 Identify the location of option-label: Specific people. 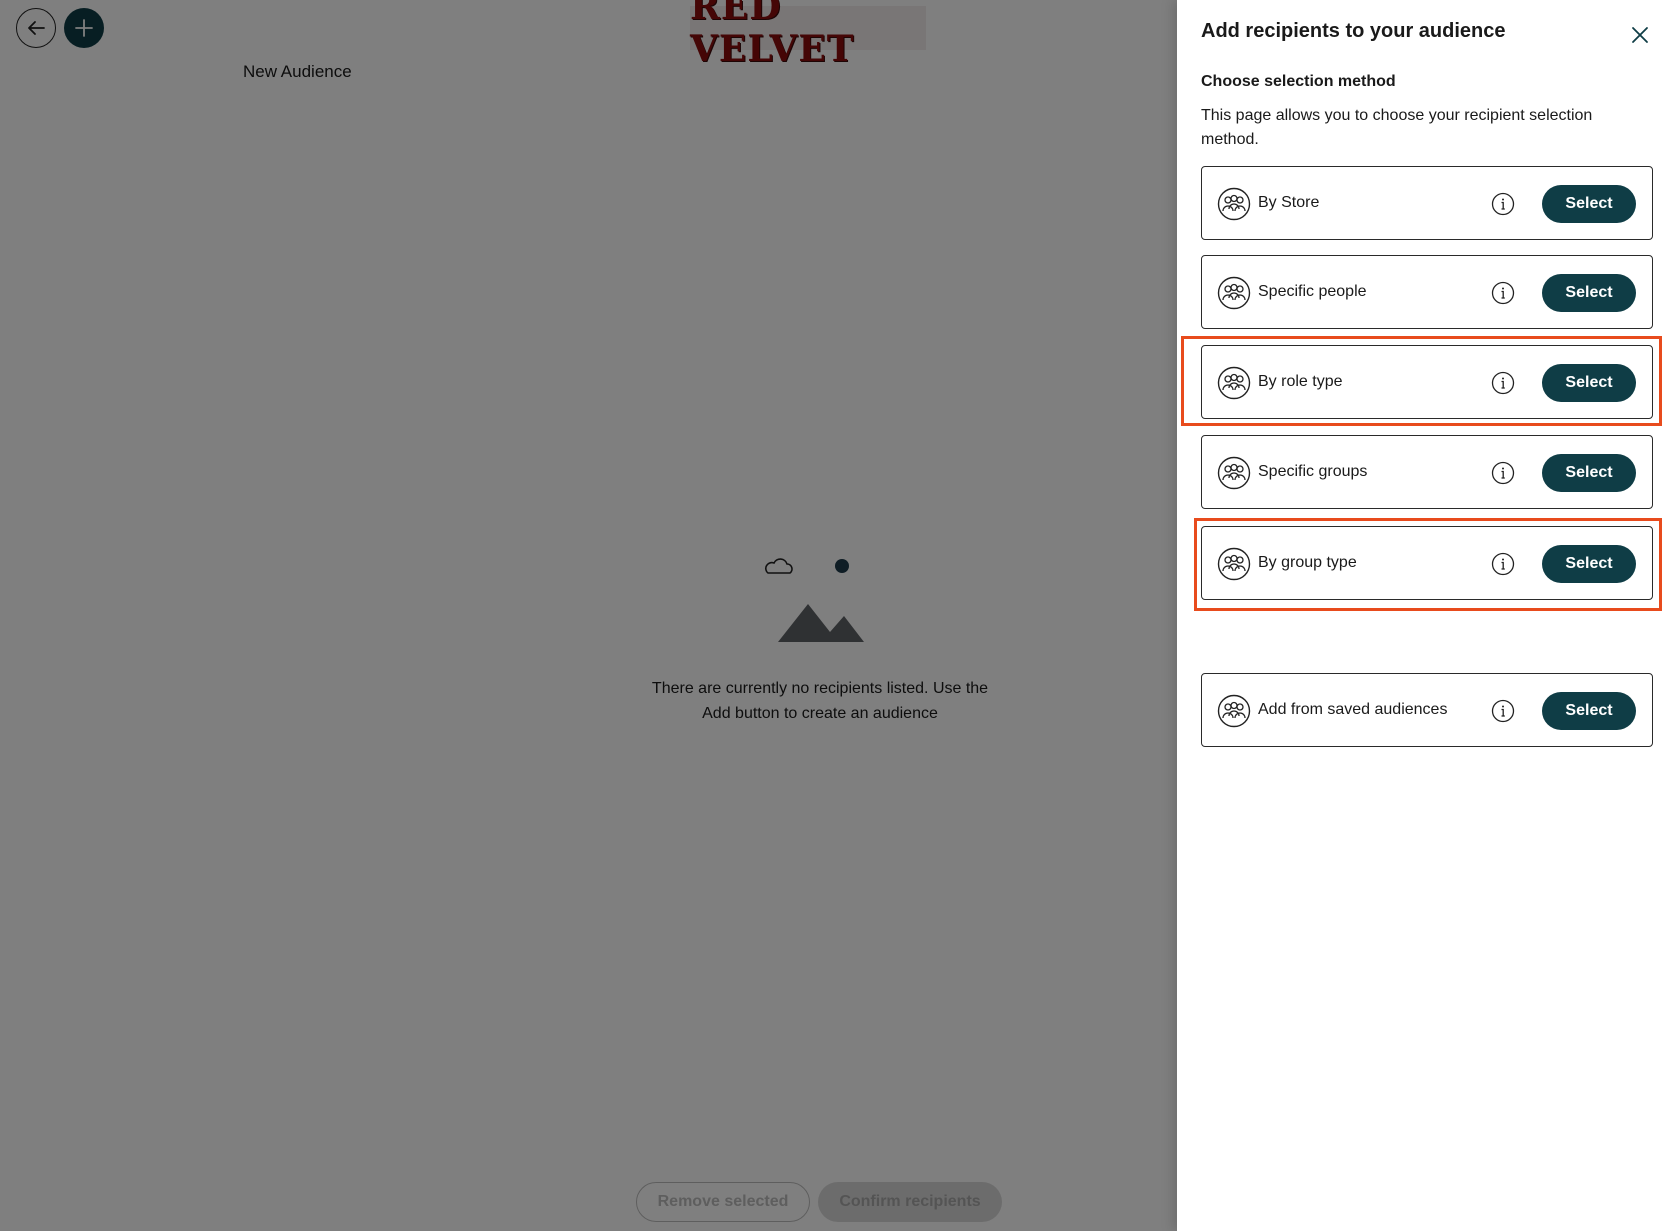
(1312, 291).